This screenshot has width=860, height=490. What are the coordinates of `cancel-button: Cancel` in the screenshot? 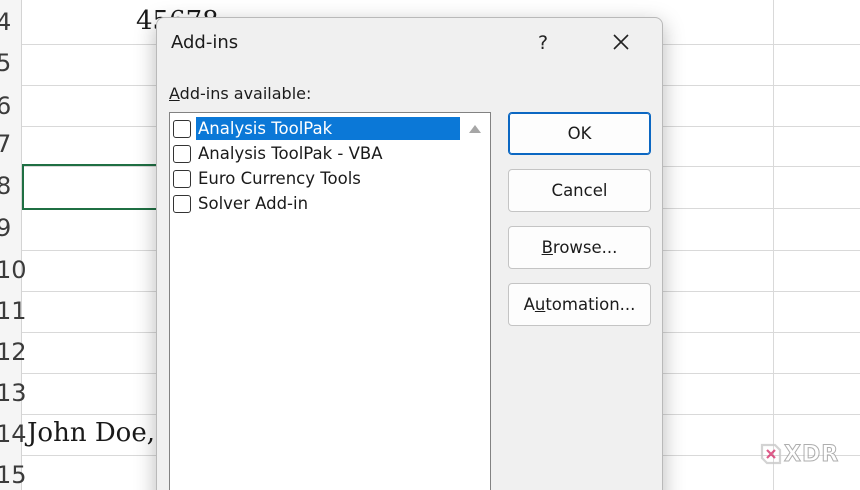 It's located at (579, 190).